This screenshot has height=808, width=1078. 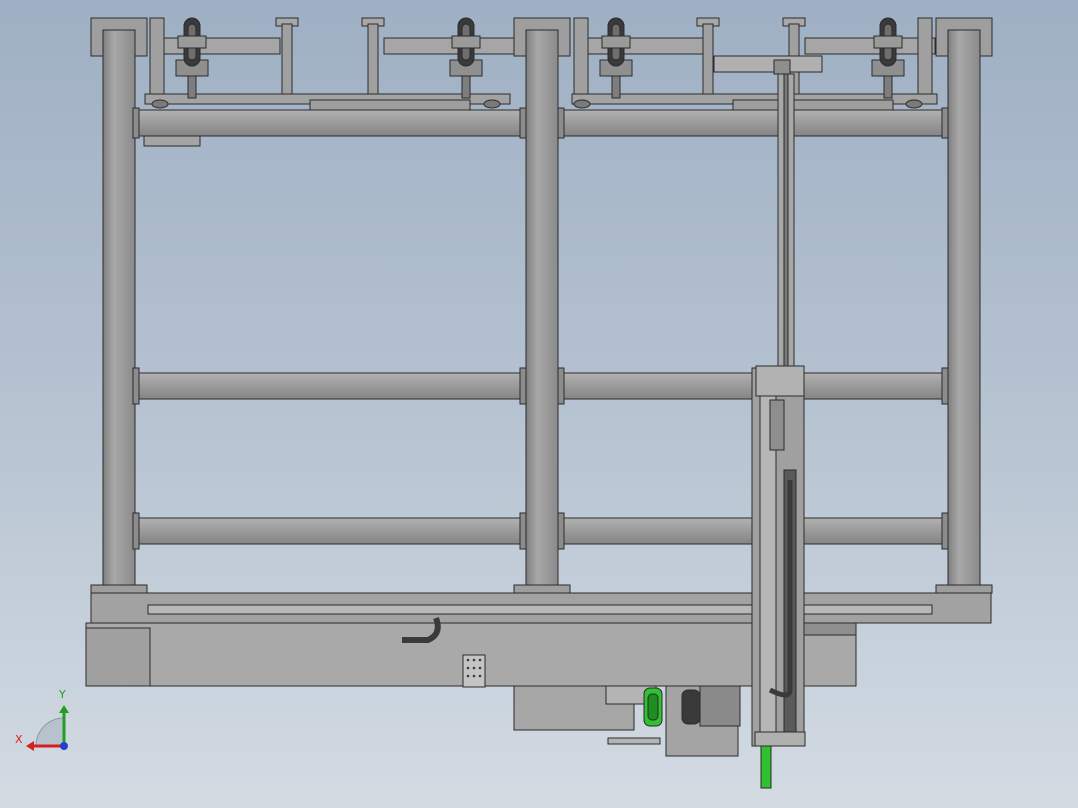 What do you see at coordinates (964, 311) in the screenshot?
I see `column-right` at bounding box center [964, 311].